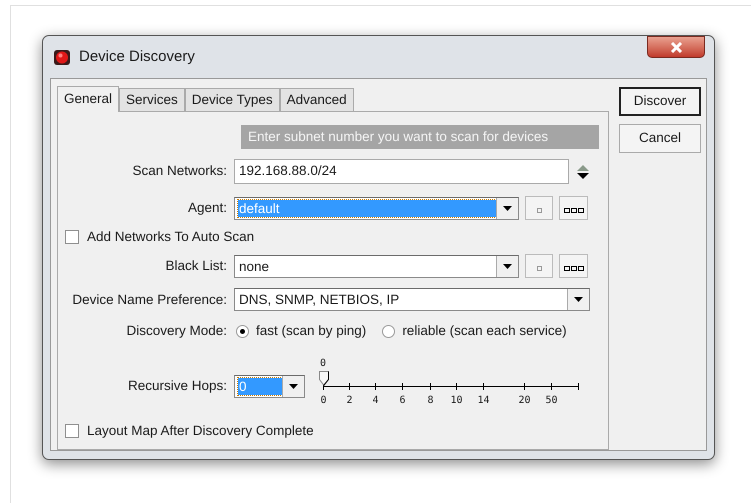 The image size is (751, 503). Describe the element at coordinates (349, 401) in the screenshot. I see `tick-label: 2` at that location.